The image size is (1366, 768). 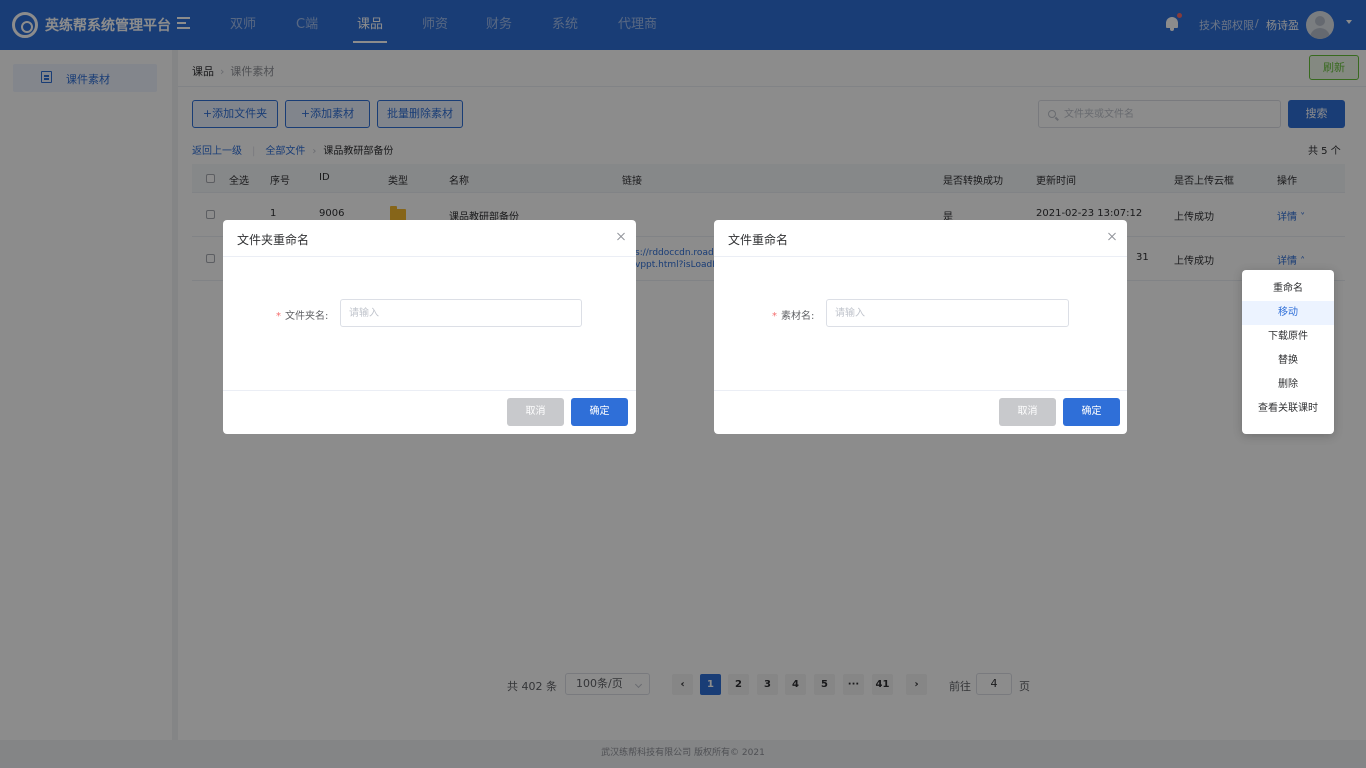 What do you see at coordinates (1288, 409) in the screenshot?
I see `menu-item-related-lessons: 查看关联课时` at bounding box center [1288, 409].